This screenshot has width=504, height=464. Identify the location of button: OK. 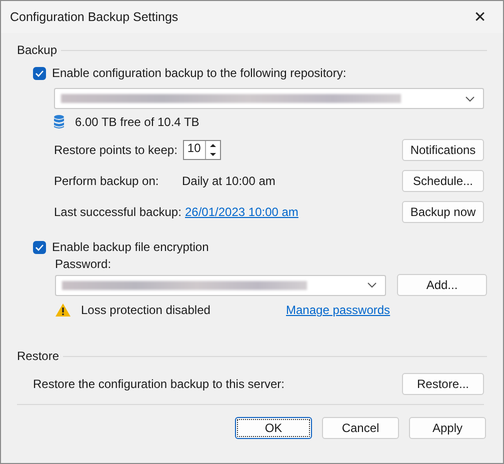
(273, 428).